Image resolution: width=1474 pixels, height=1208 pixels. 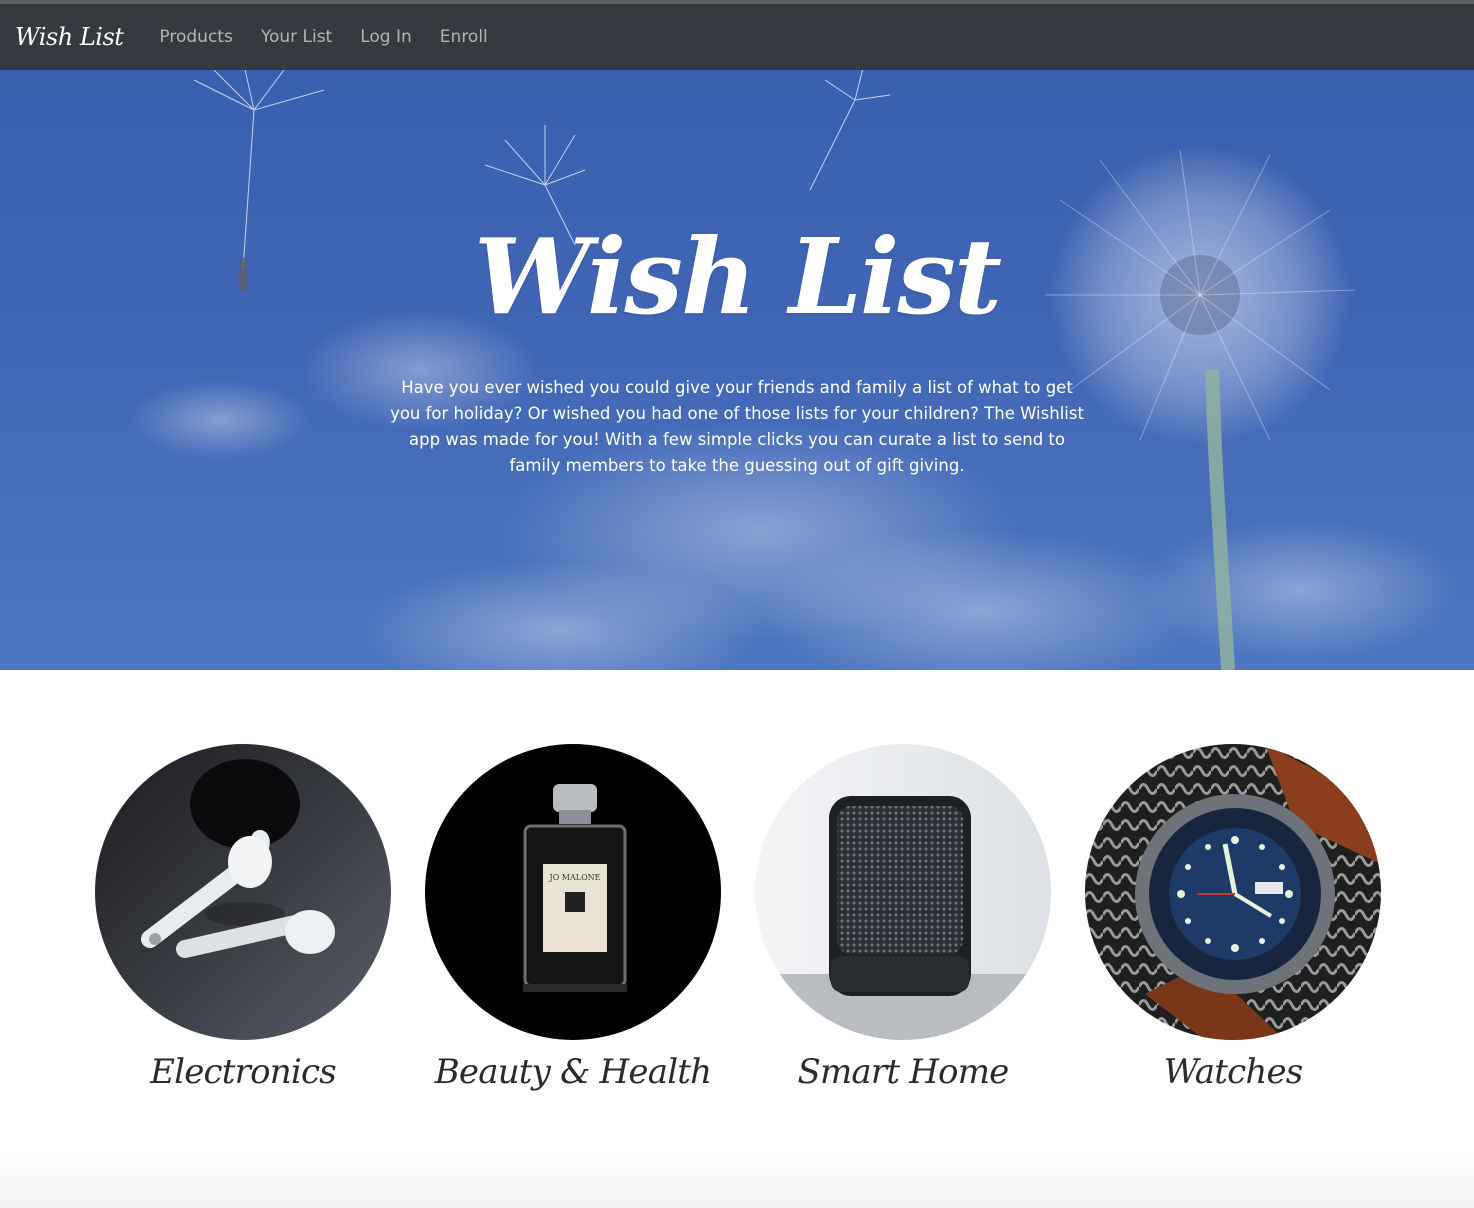 I want to click on wristwatch-image, so click(x=1233, y=892).